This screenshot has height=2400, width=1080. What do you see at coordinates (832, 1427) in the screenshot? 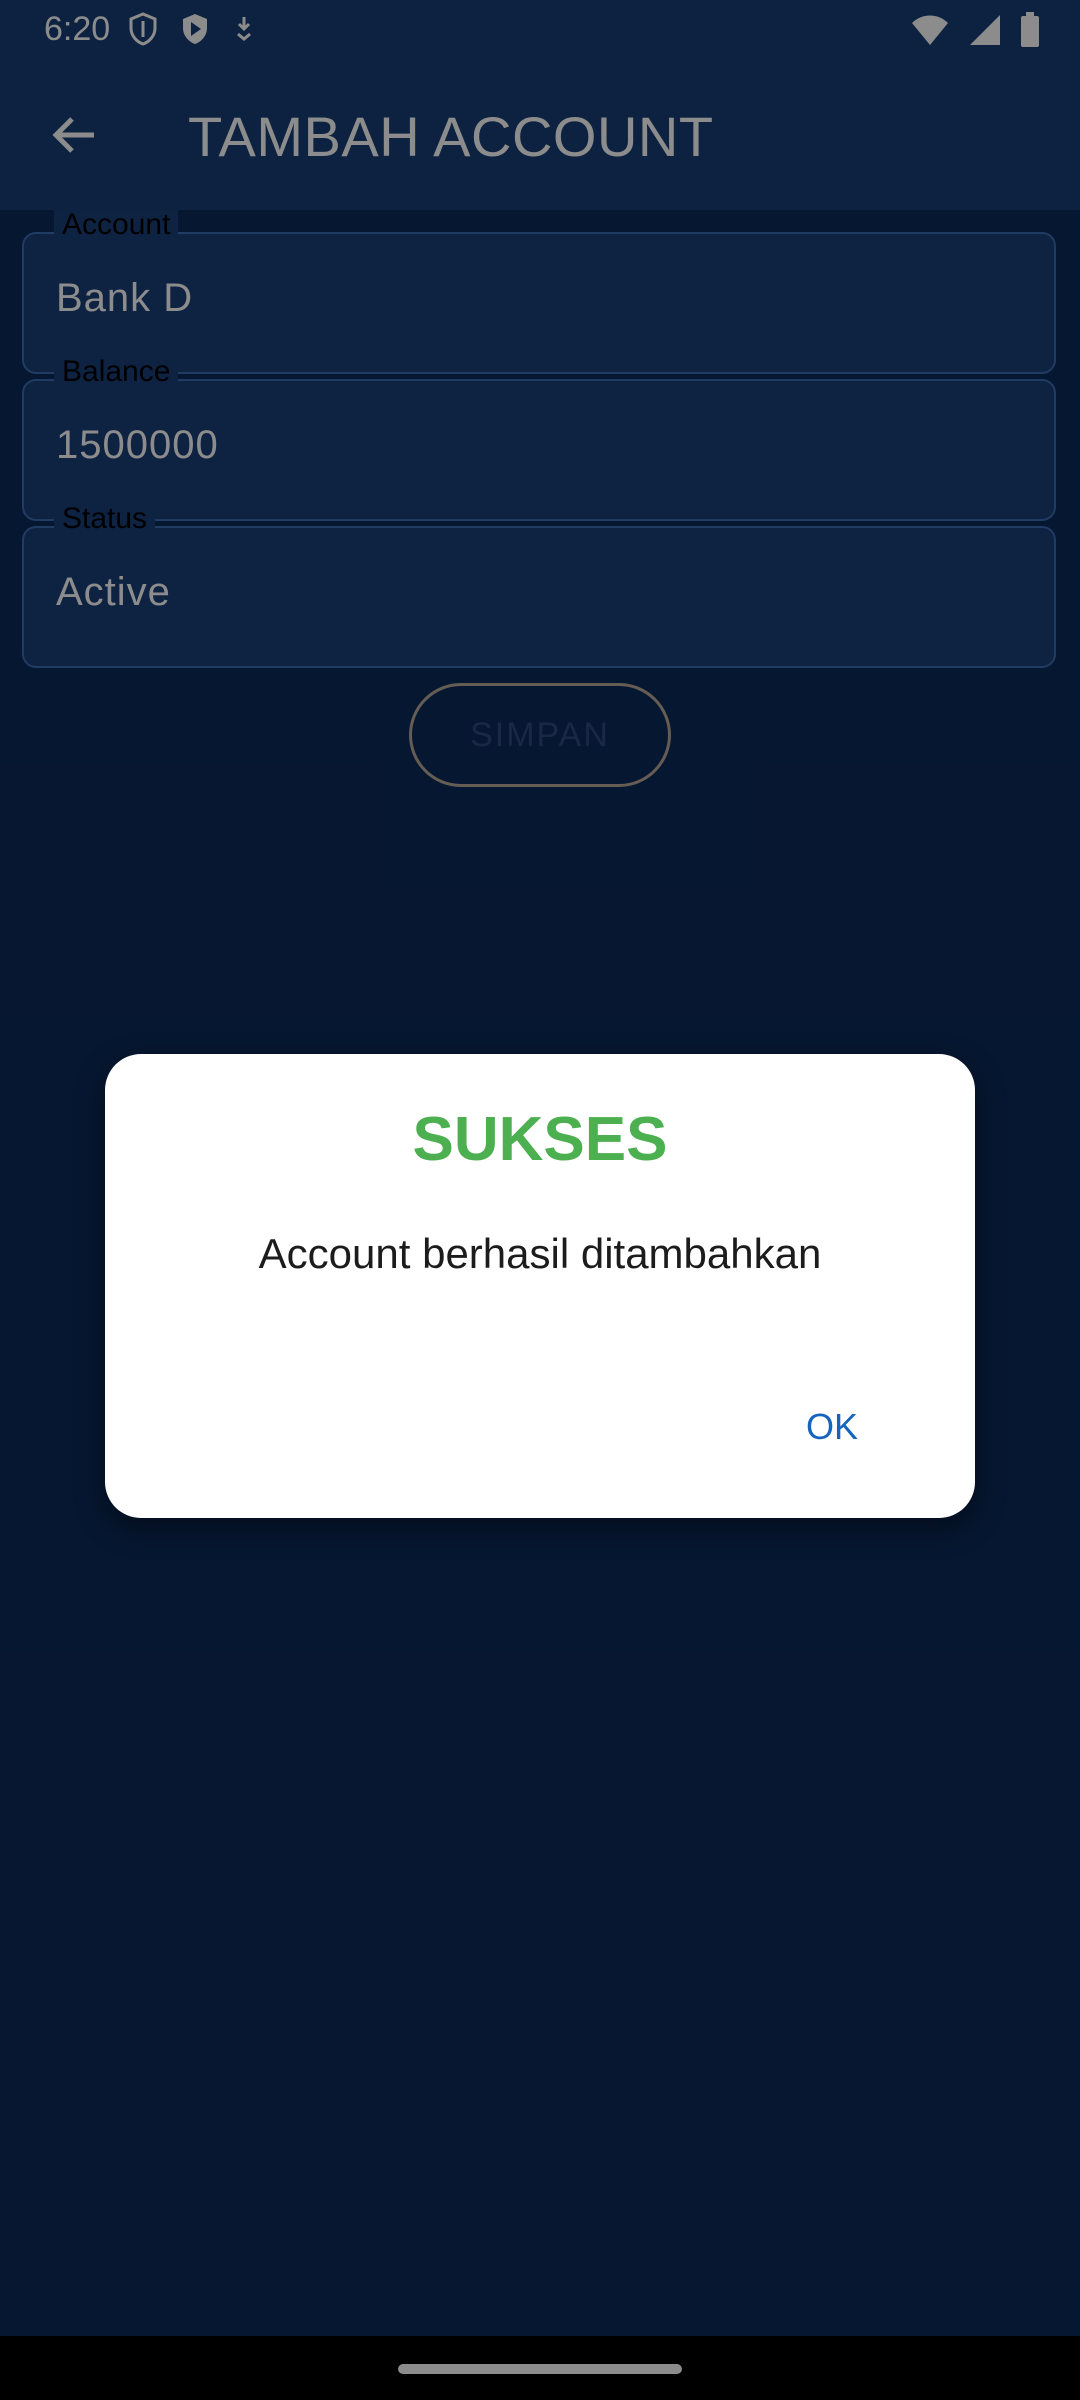
I see `ok-button: OK` at bounding box center [832, 1427].